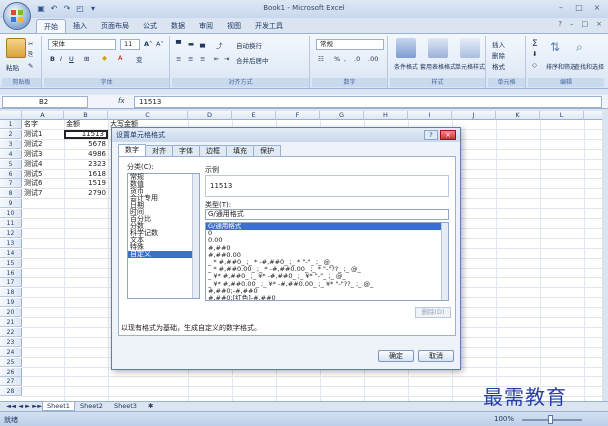 The width and height of the screenshot is (608, 426). Describe the element at coordinates (11, 303) in the screenshot. I see `row-header-19: 19` at that location.